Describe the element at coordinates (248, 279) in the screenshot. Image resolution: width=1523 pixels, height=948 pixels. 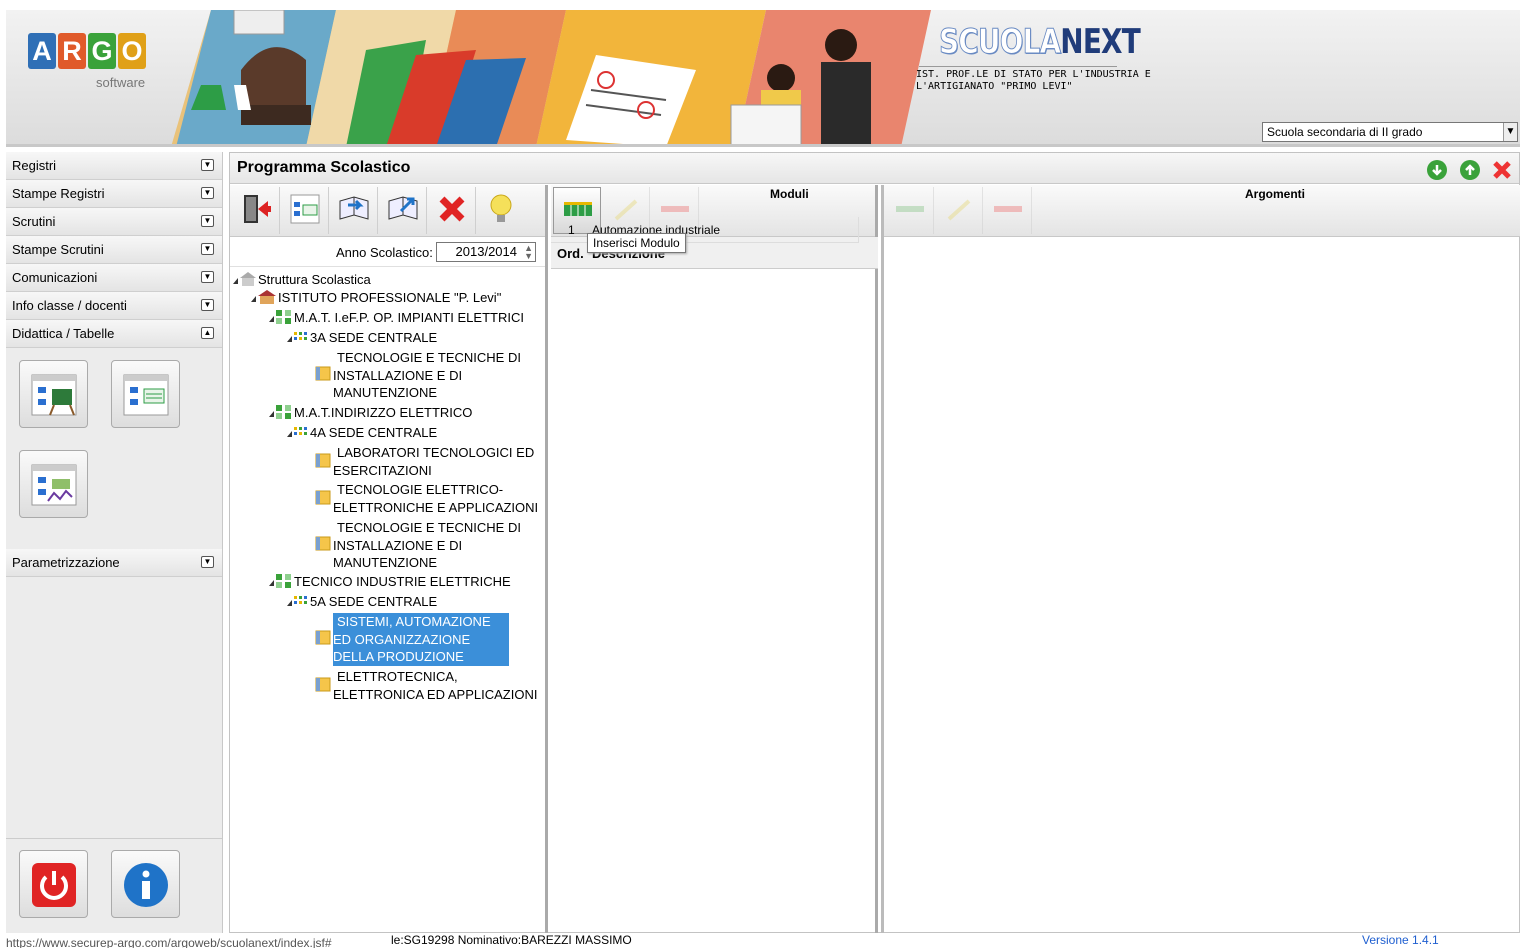
I see `school-building-icon` at that location.